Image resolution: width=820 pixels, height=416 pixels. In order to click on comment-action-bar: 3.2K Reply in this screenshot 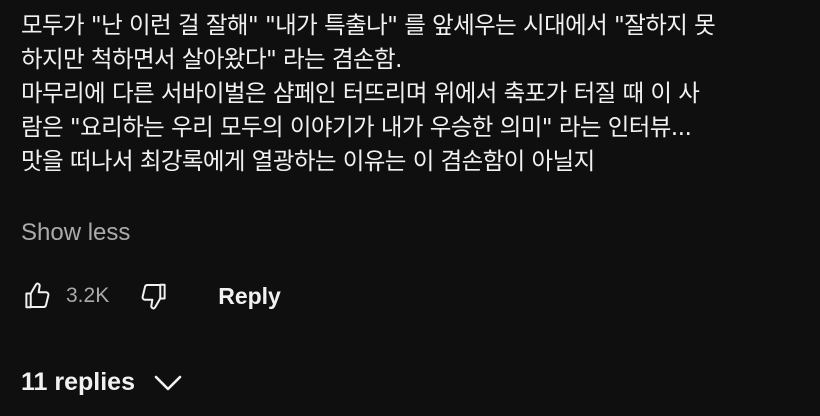, I will do `click(150, 296)`.